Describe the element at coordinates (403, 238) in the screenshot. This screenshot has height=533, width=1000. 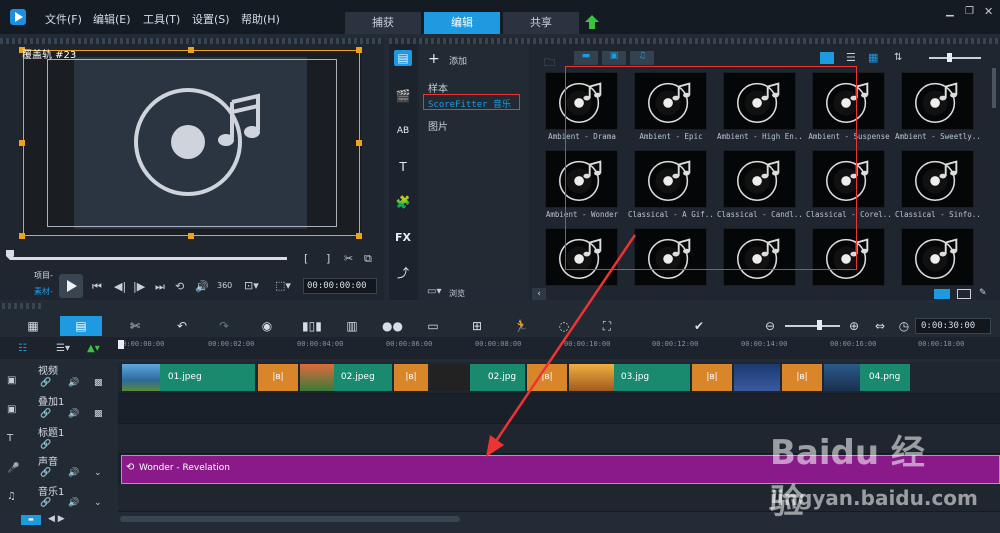
I see `fx-icon: FX` at that location.